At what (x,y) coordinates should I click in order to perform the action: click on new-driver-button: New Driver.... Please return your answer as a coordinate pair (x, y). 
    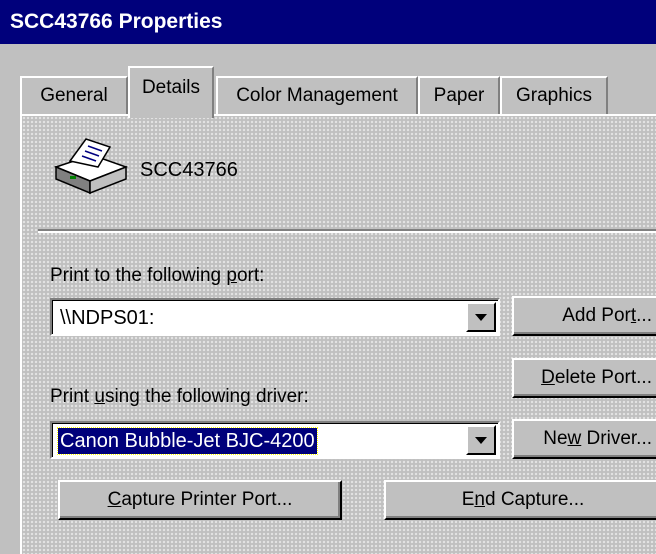
    Looking at the image, I should click on (584, 439).